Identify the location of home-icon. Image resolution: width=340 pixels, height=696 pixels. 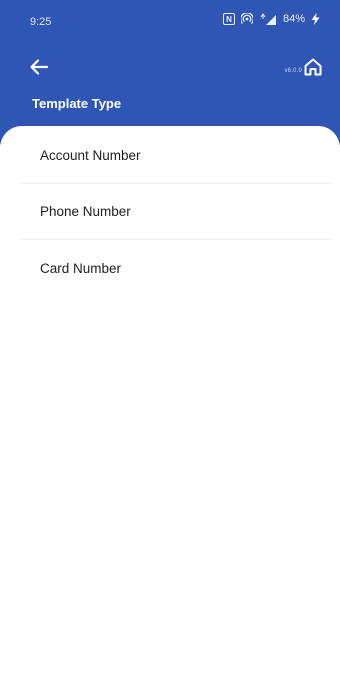
(313, 67).